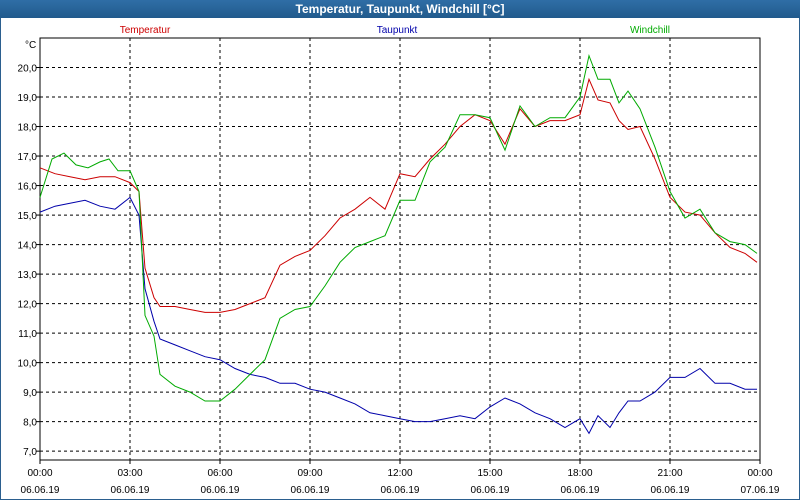 The image size is (800, 500). I want to click on y-tick-label: 12,0, so click(28, 305).